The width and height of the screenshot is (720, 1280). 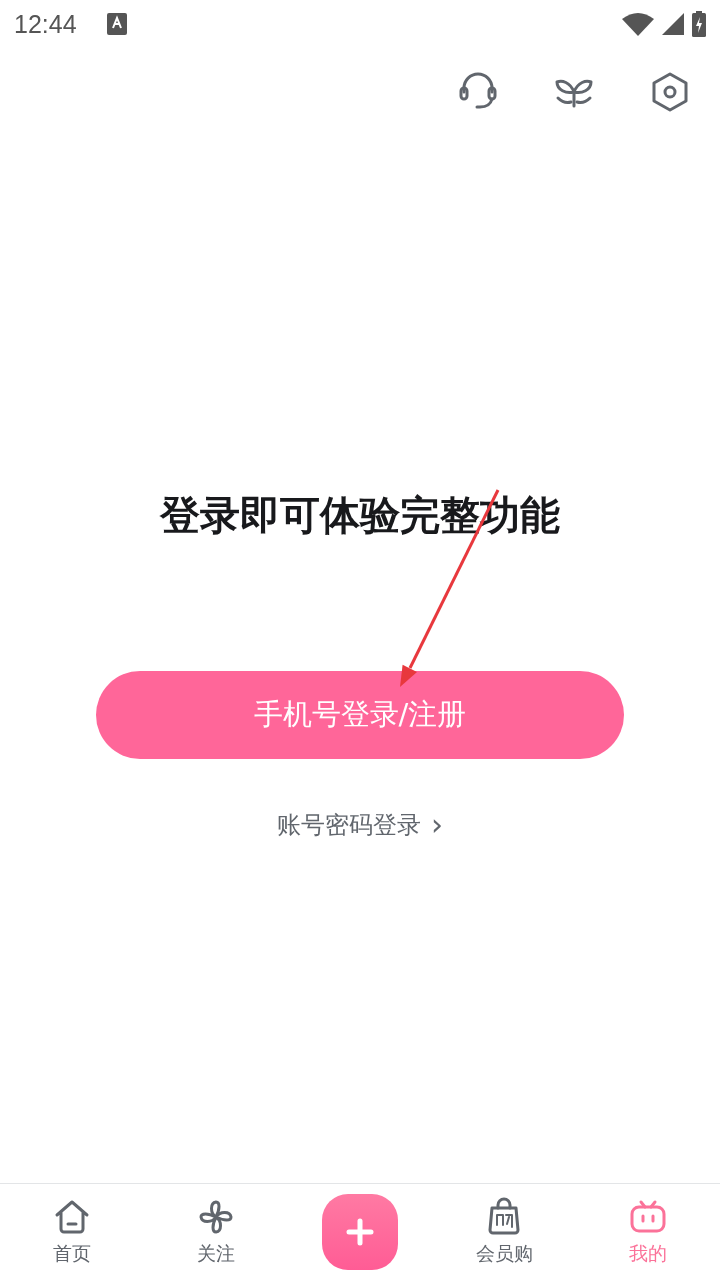 I want to click on keyboard-notification-icon, so click(x=116, y=24).